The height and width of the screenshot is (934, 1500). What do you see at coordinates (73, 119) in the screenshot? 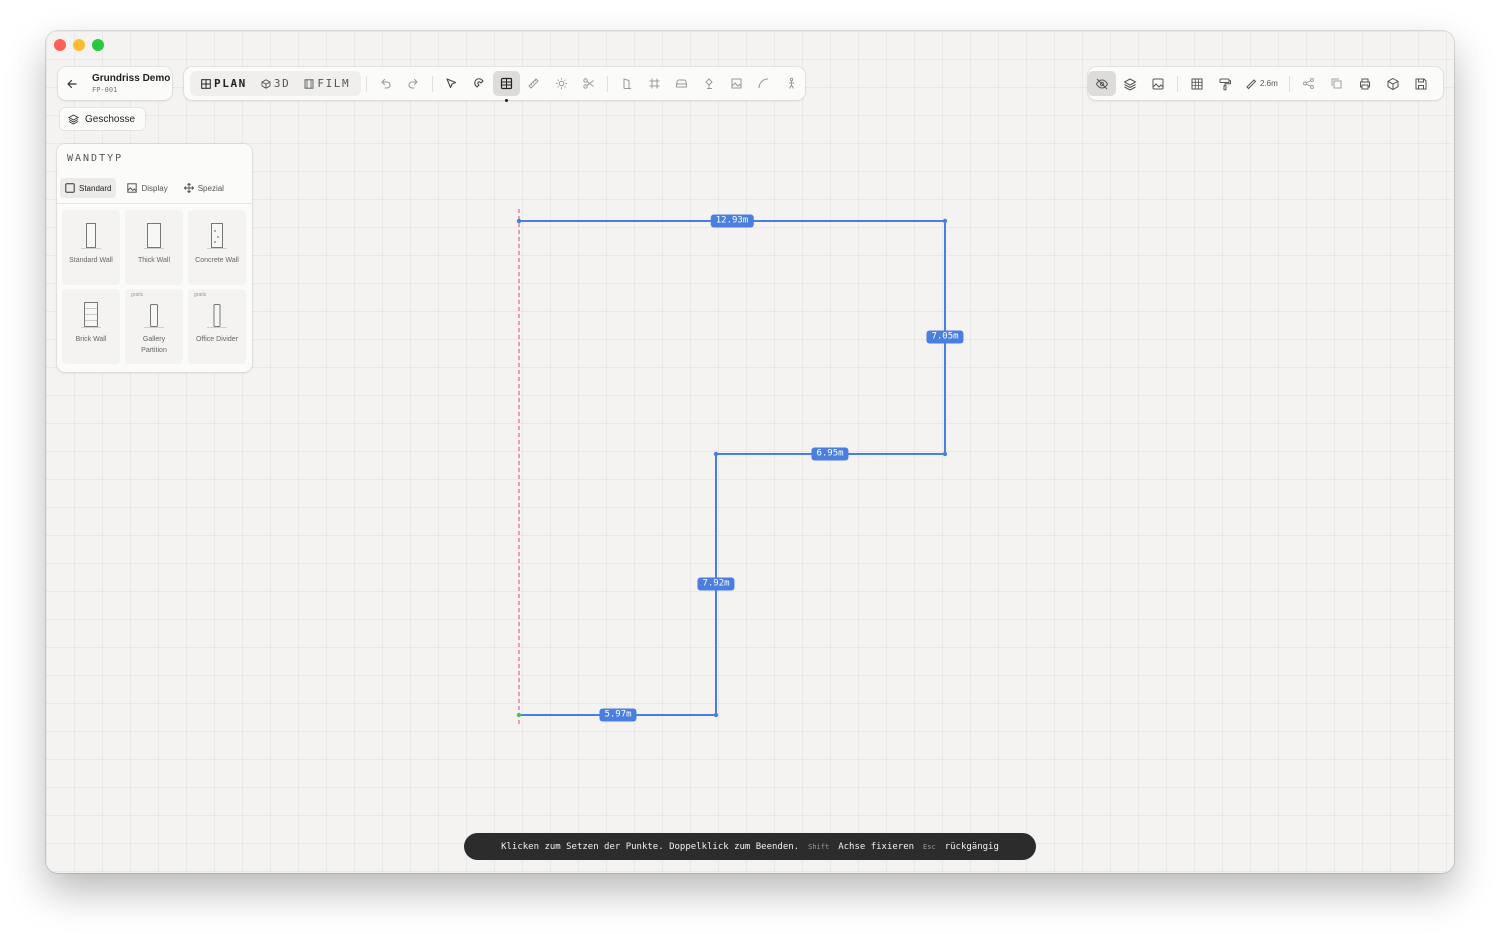
I see `layers-icon` at bounding box center [73, 119].